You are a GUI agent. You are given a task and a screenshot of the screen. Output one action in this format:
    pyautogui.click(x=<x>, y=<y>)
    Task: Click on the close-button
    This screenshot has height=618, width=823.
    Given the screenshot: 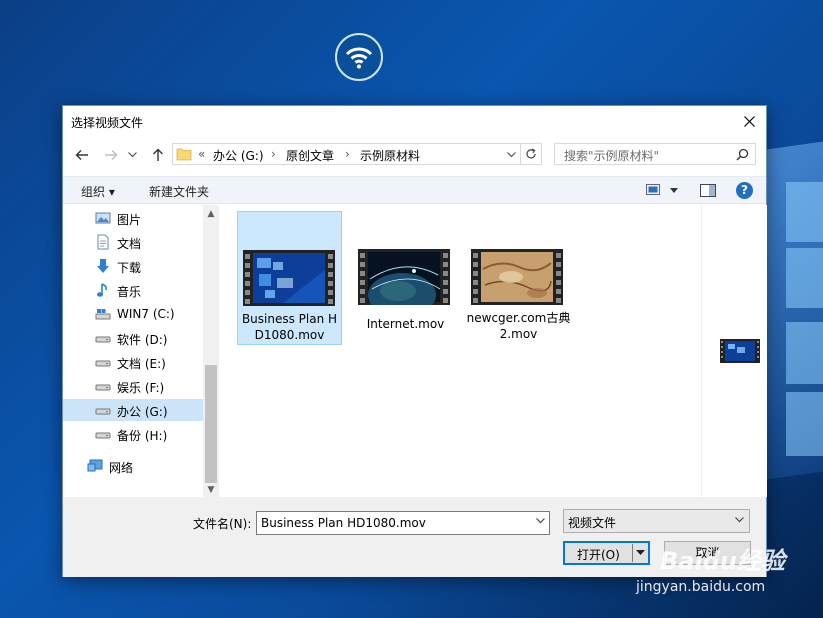 What is the action you would take?
    pyautogui.click(x=749, y=121)
    